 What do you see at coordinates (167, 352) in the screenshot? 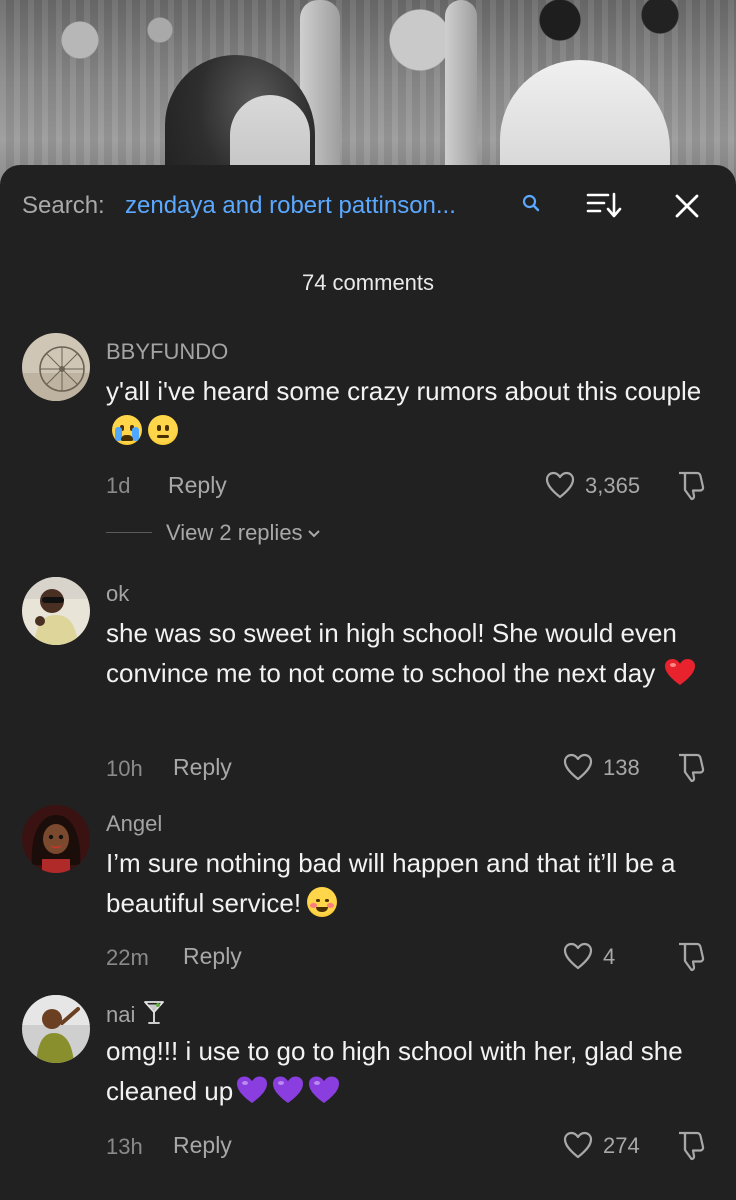
I see `comment-username: BBYFUNDO` at bounding box center [167, 352].